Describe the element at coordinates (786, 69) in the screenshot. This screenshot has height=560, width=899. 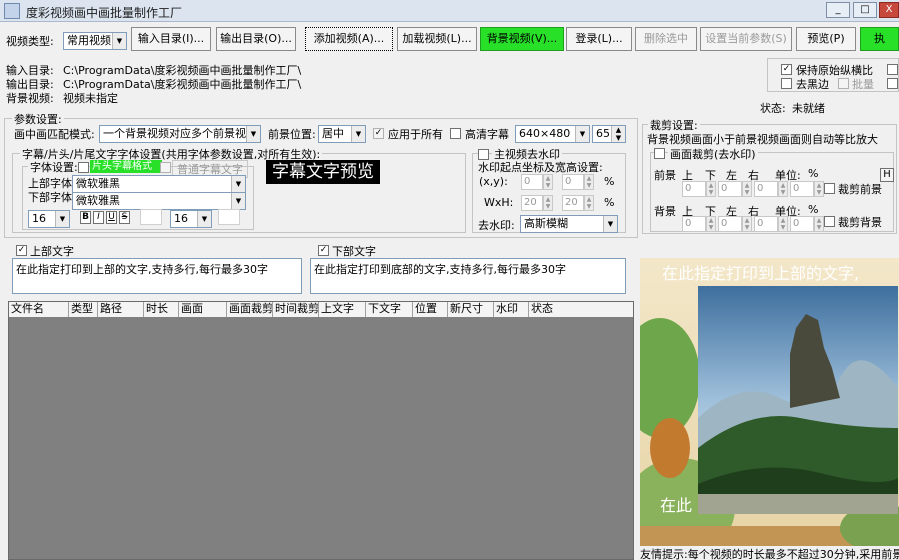
I see `keep-ratio-checkbox: ✓` at that location.